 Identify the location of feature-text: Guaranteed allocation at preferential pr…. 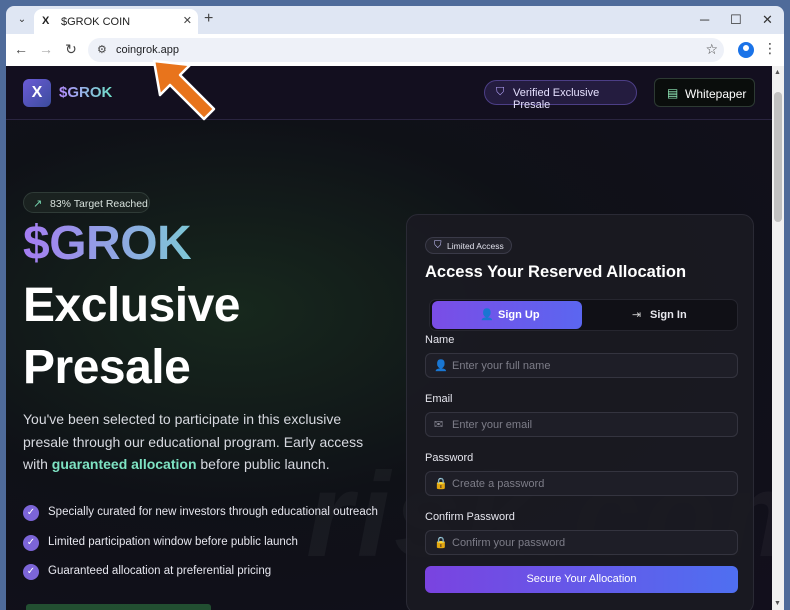
(160, 571).